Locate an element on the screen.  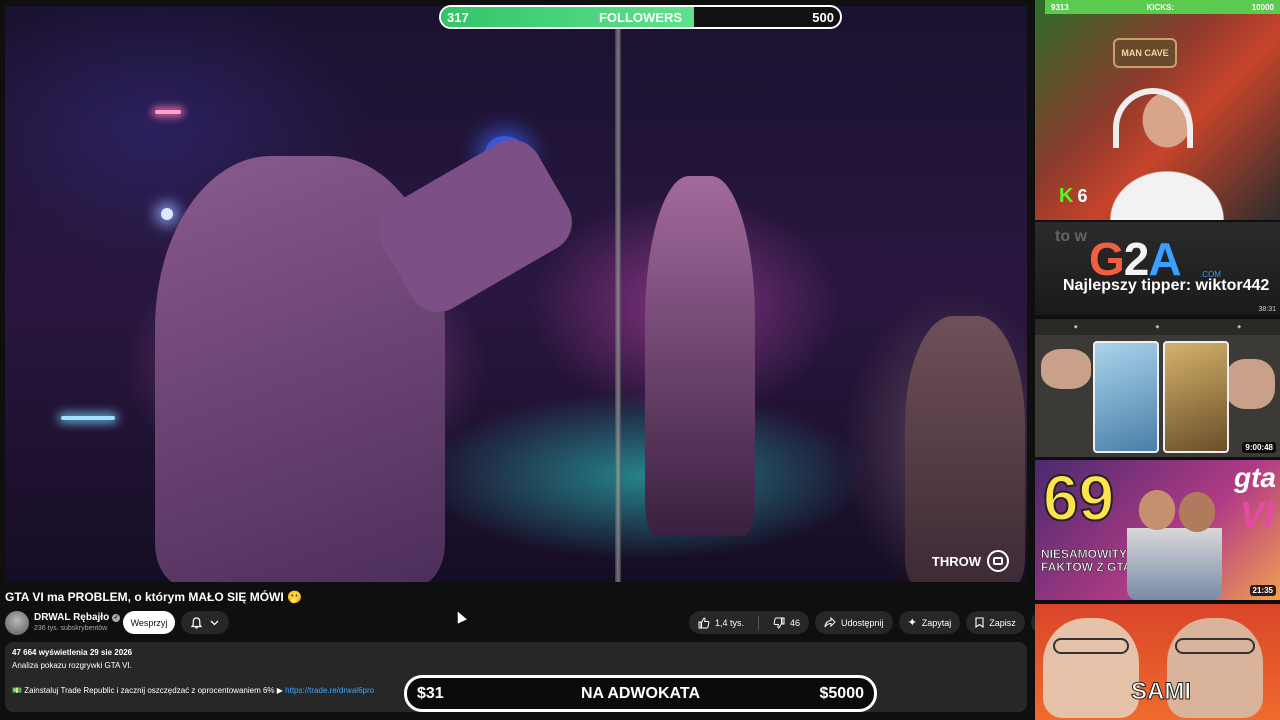
promo-link: https://trade.re/drwal6pro is located at coordinates (329, 690).